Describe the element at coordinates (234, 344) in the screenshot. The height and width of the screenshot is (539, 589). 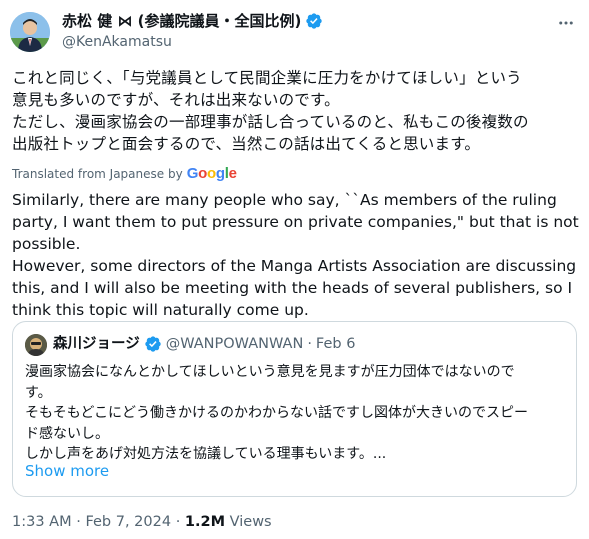
I see `quote-author-handle: @WANPOWANWAN` at that location.